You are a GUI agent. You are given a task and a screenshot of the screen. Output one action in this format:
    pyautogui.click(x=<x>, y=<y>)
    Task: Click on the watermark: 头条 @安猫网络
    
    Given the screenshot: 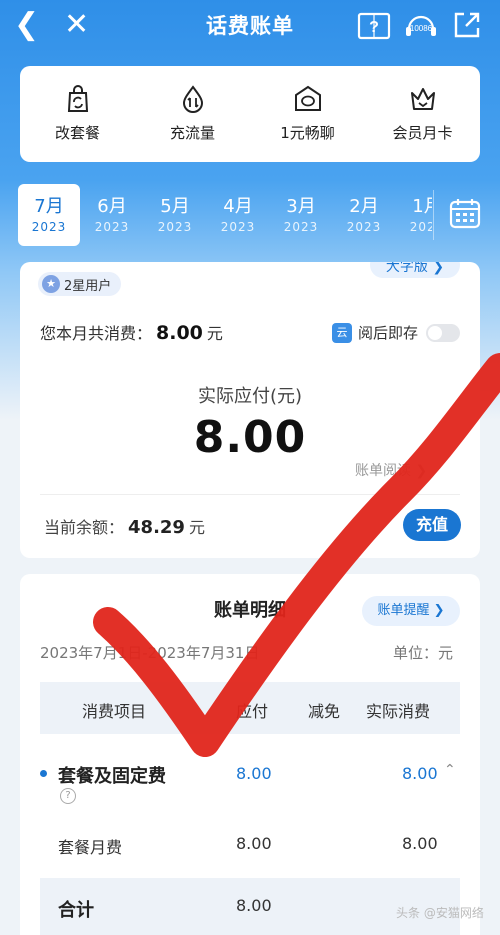 What is the action you would take?
    pyautogui.click(x=440, y=913)
    